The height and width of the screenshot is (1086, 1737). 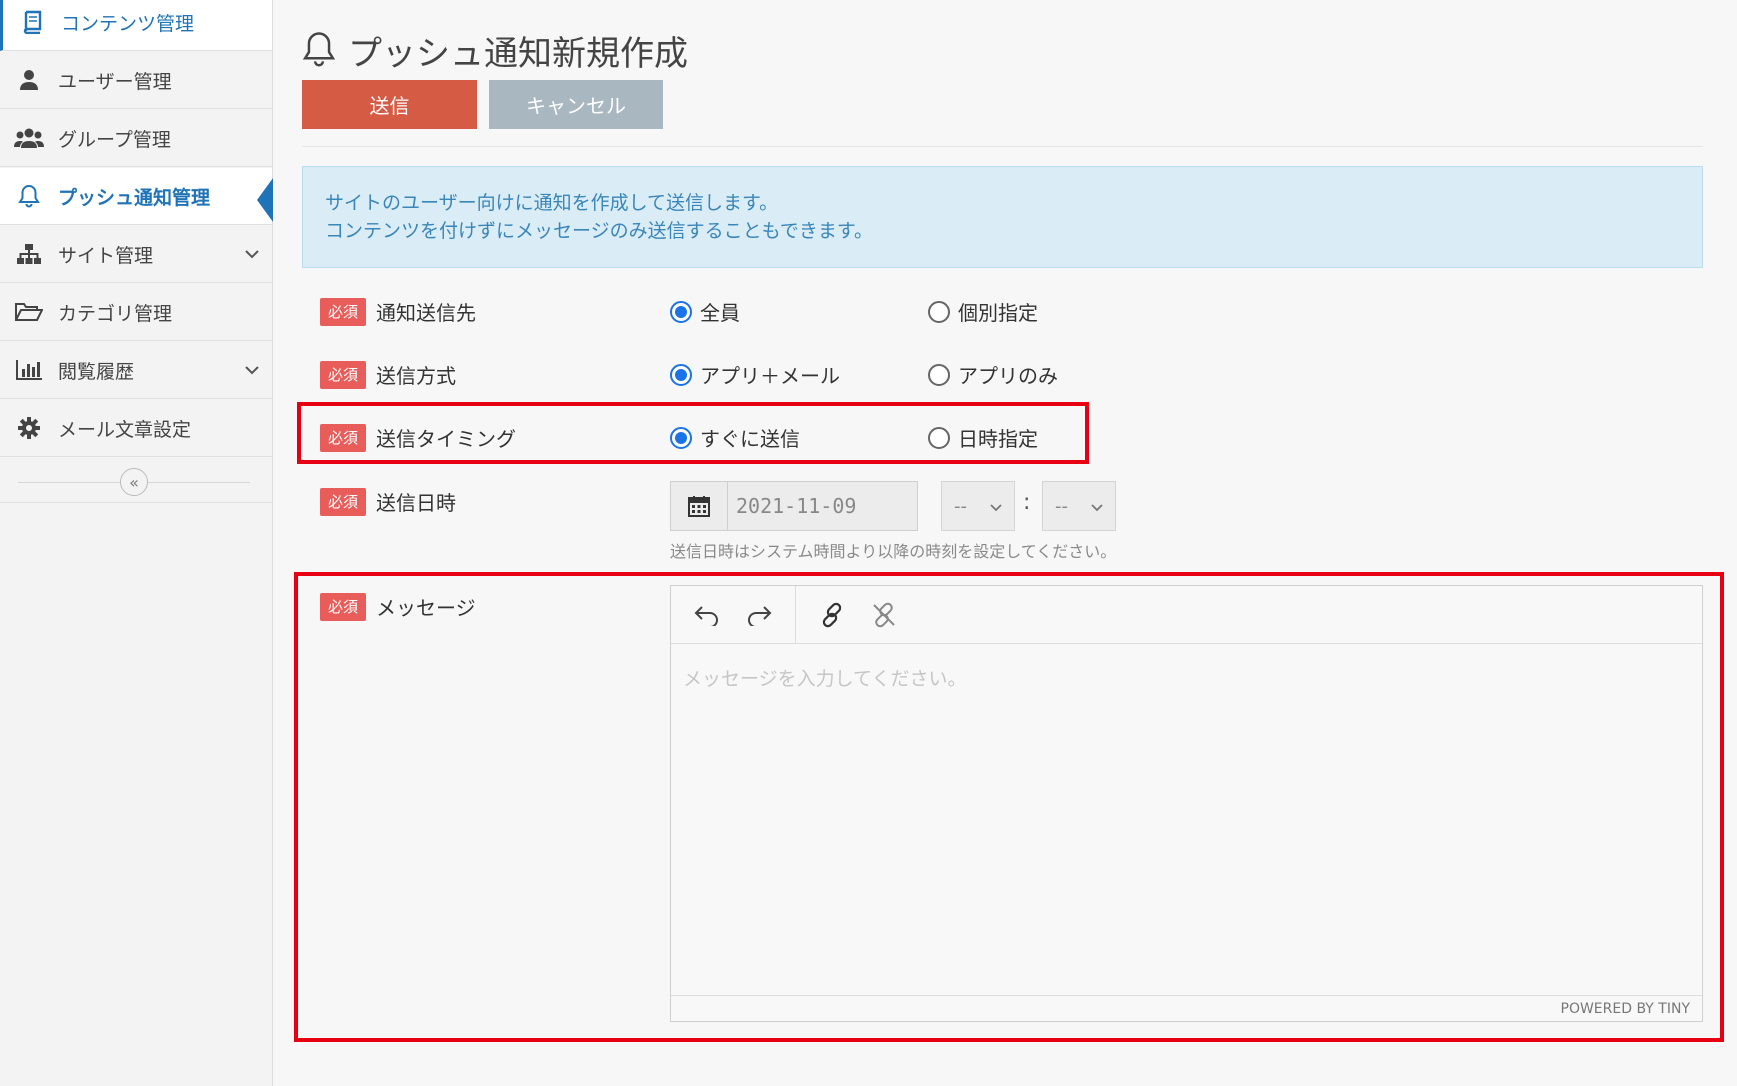 What do you see at coordinates (389, 104) in the screenshot?
I see `send-button: 送信` at bounding box center [389, 104].